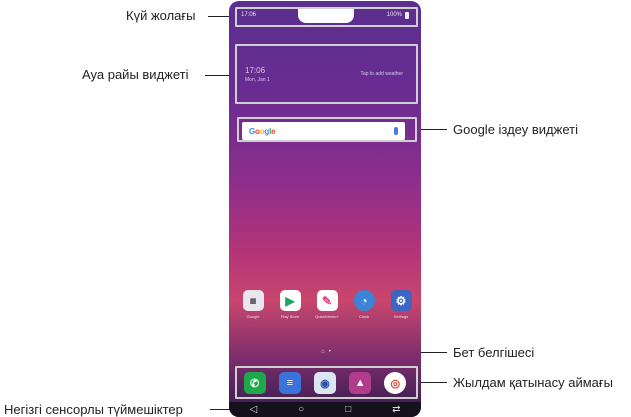  I want to click on app-quickmemo: ✎ QuickMemo+, so click(327, 304).